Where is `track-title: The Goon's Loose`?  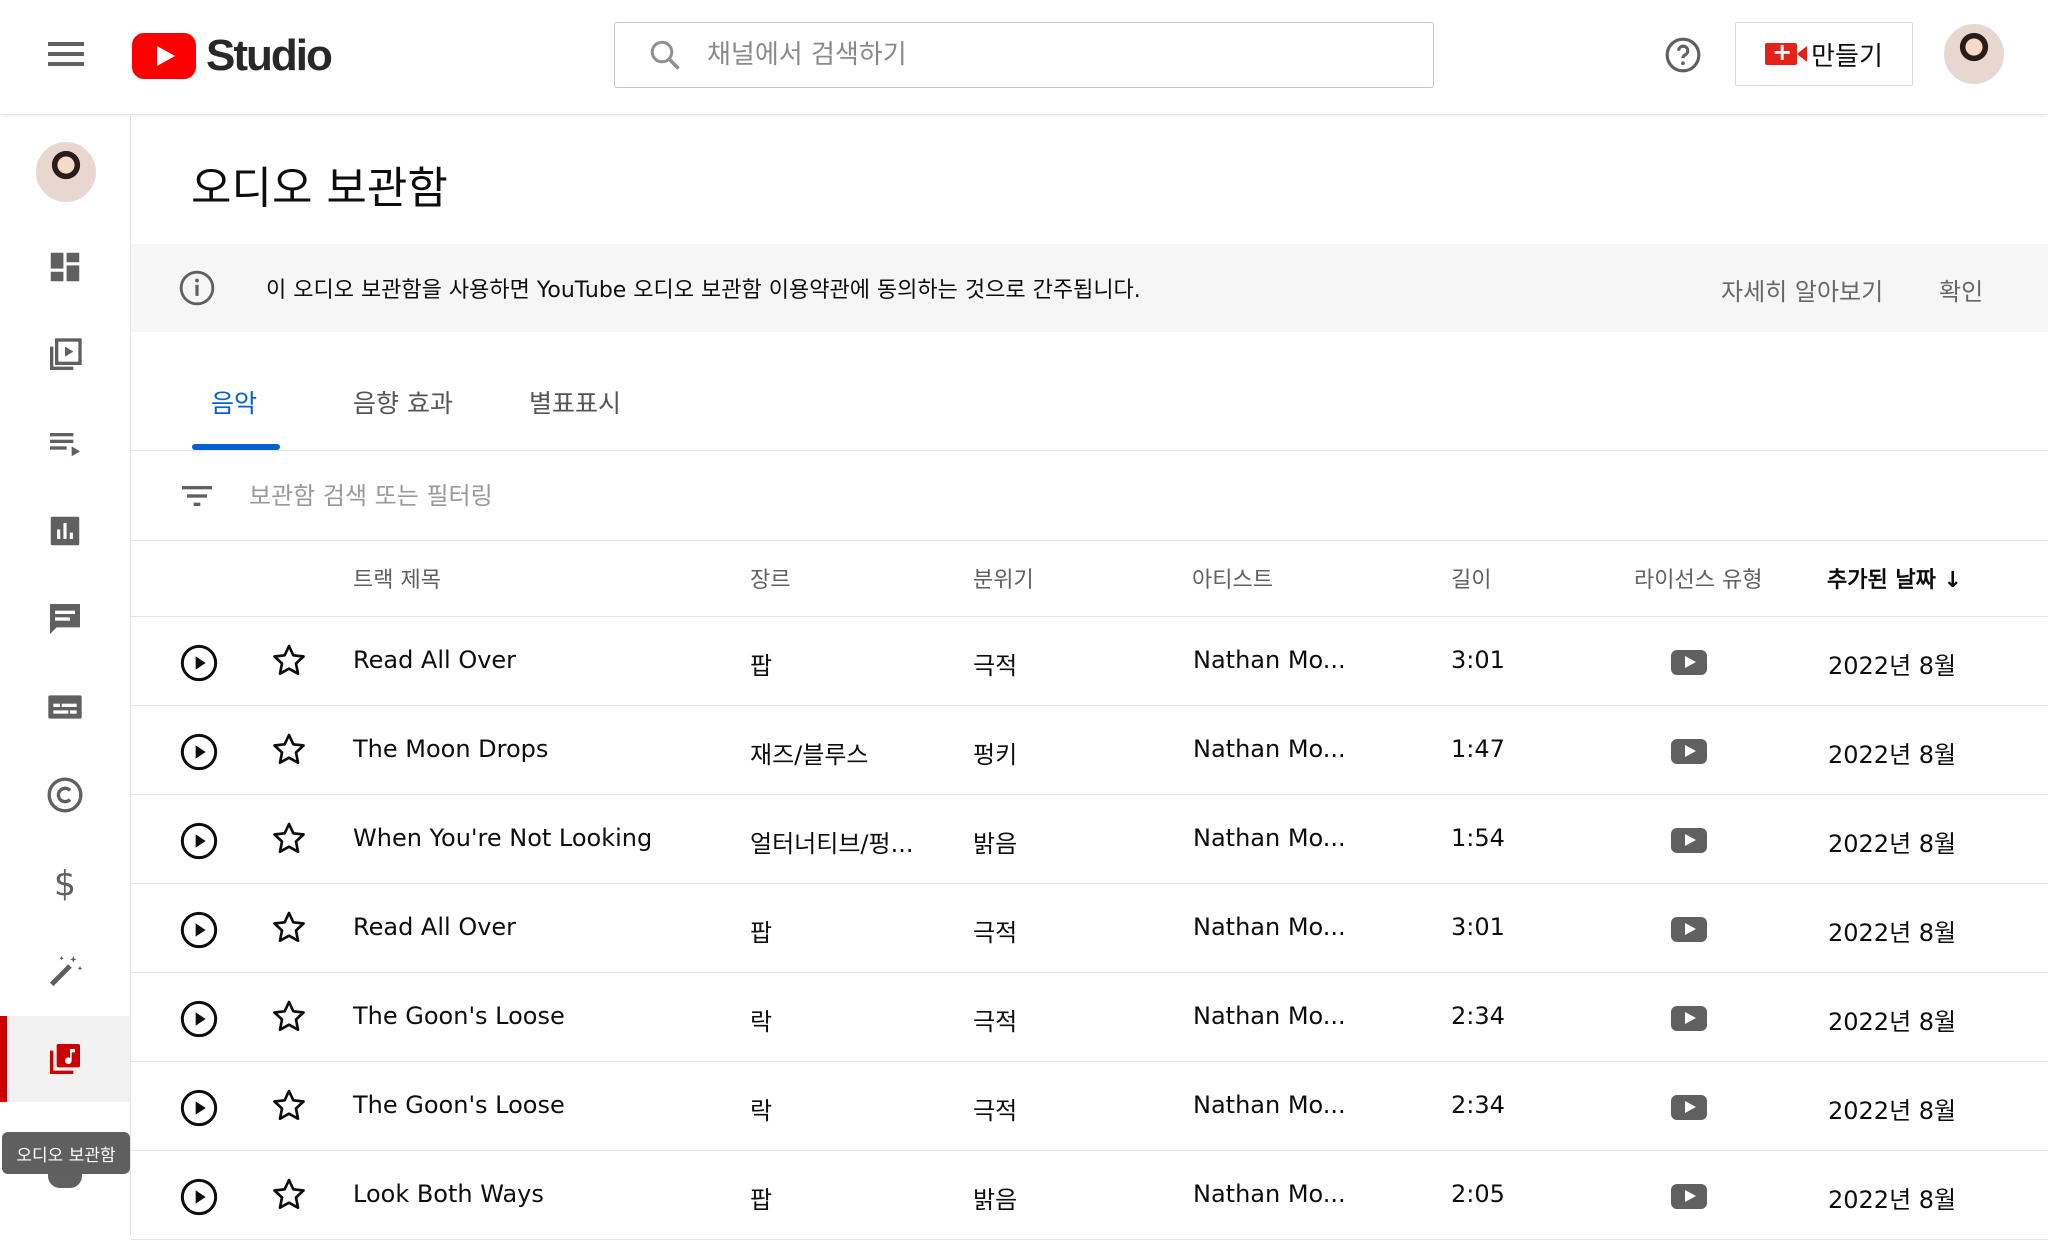 track-title: The Goon's Loose is located at coordinates (459, 1016).